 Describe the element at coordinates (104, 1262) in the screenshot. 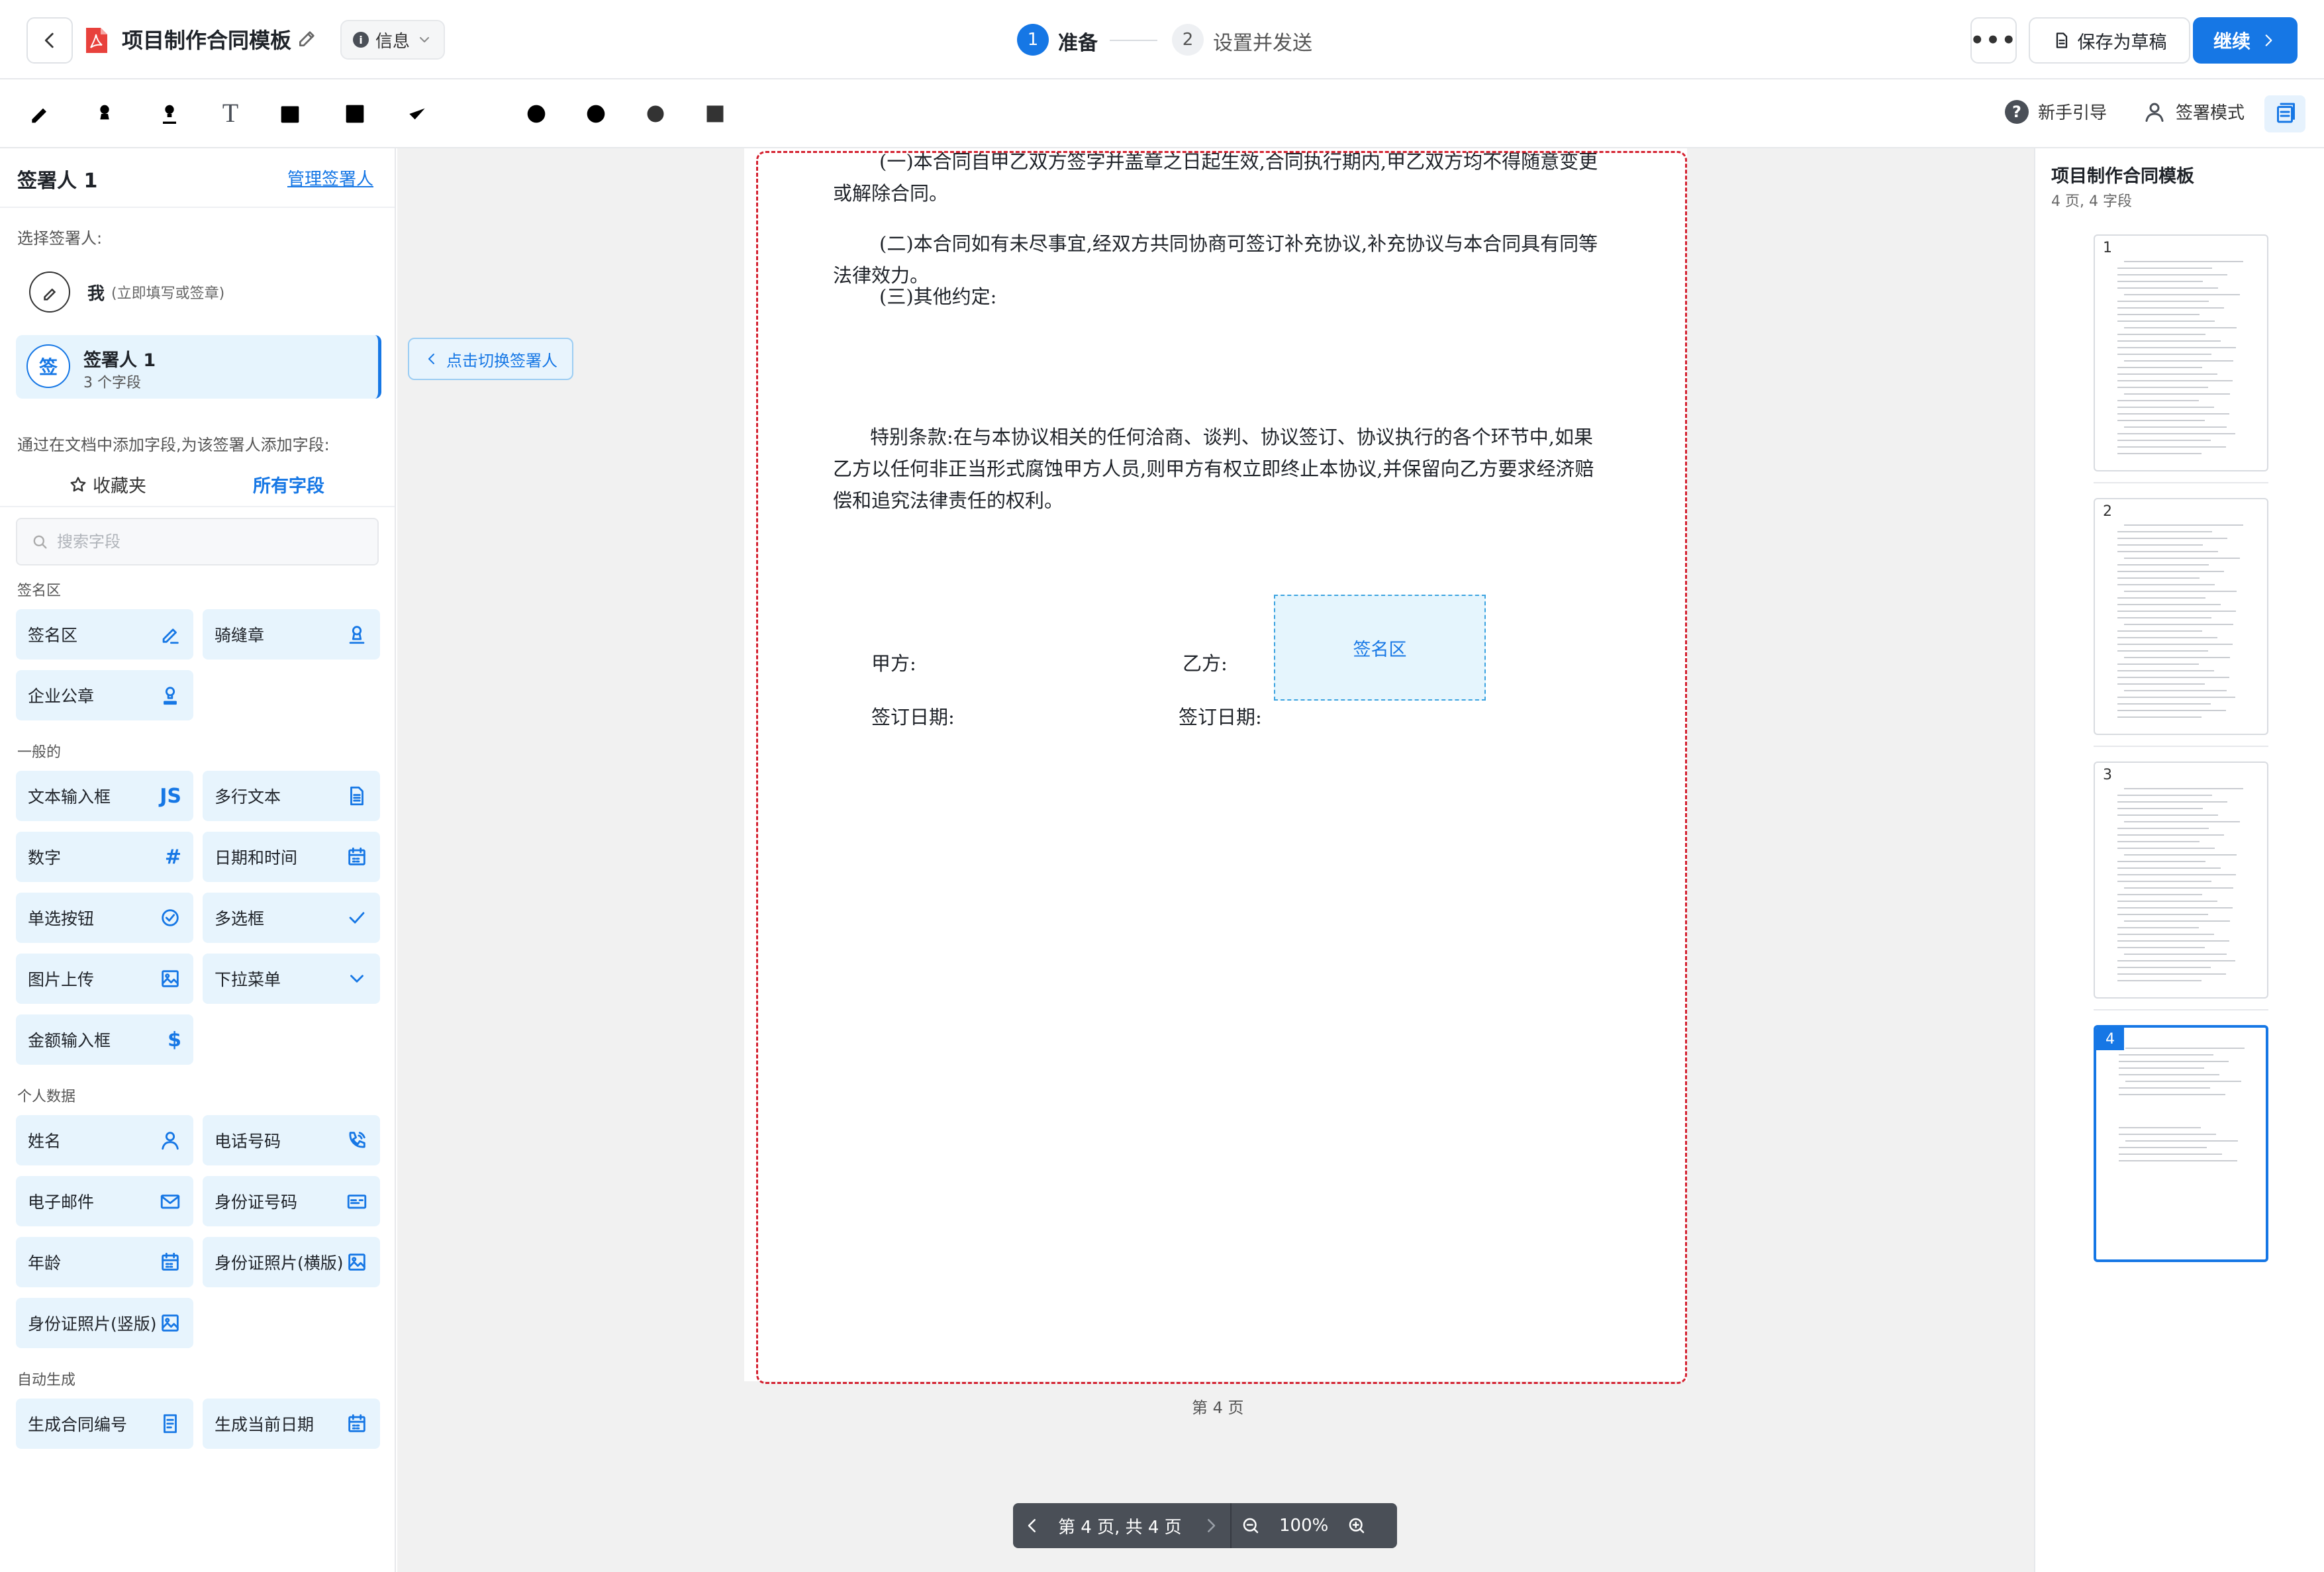

I see `field-age: 年龄` at that location.